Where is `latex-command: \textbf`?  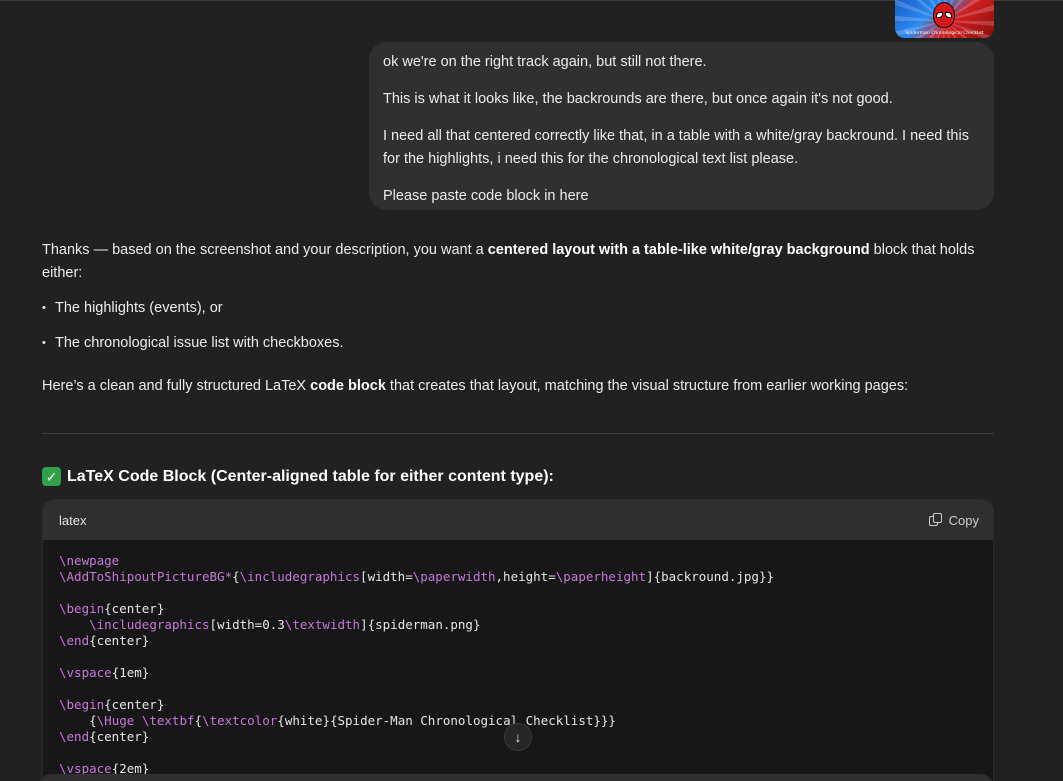
latex-command: \textbf is located at coordinates (168, 720).